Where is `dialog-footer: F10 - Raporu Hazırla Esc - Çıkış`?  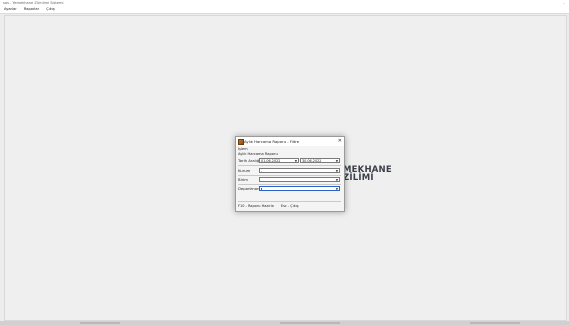
dialog-footer: F10 - Raporu Hazırla Esc - Çıkış is located at coordinates (271, 206).